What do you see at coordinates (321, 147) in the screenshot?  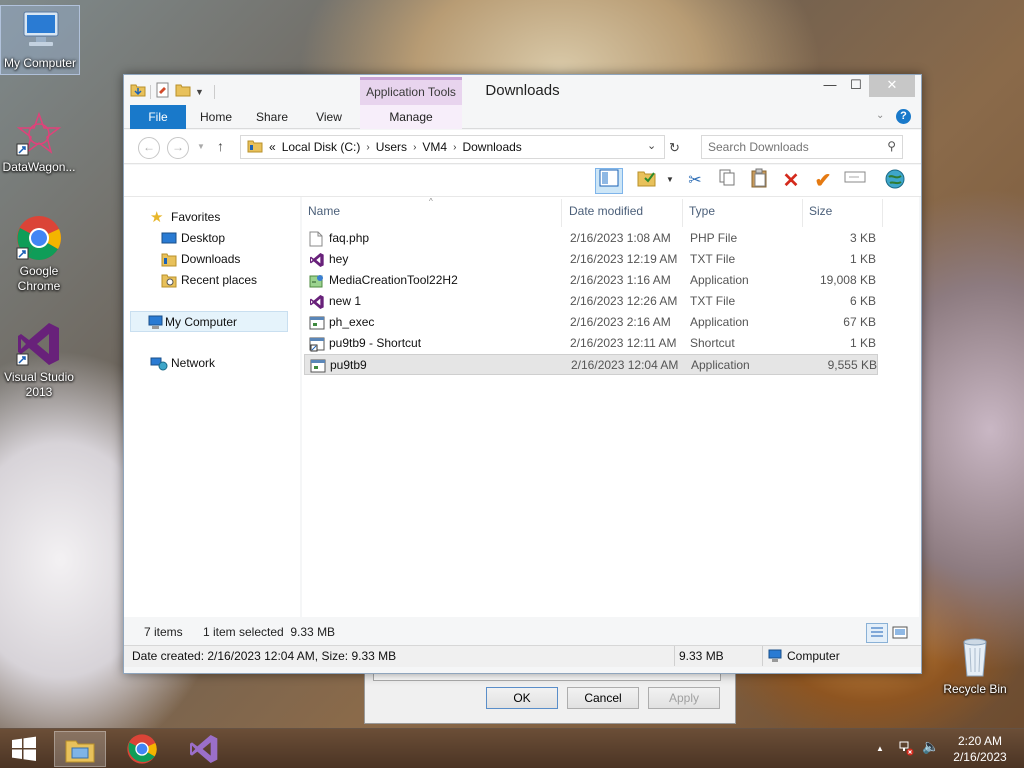 I see `breadcrumb-local-disk: Local Disk (C:)` at bounding box center [321, 147].